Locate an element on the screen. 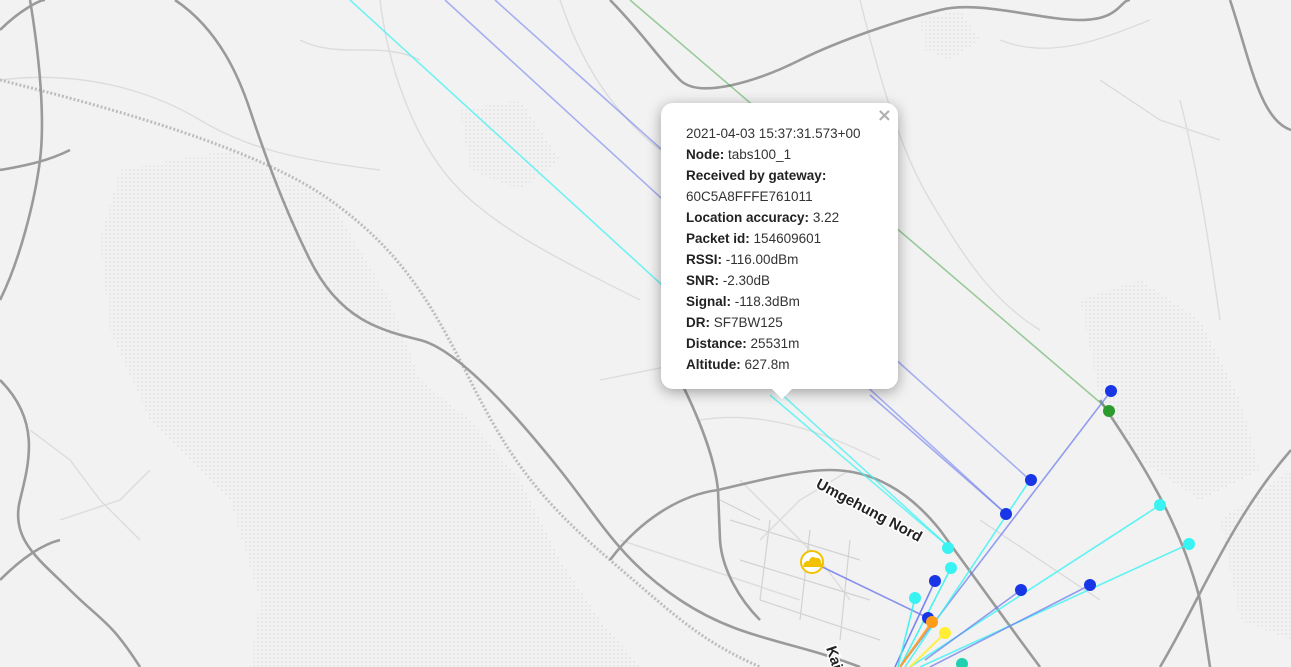  popup-field-value: tabs100_1 is located at coordinates (760, 154).